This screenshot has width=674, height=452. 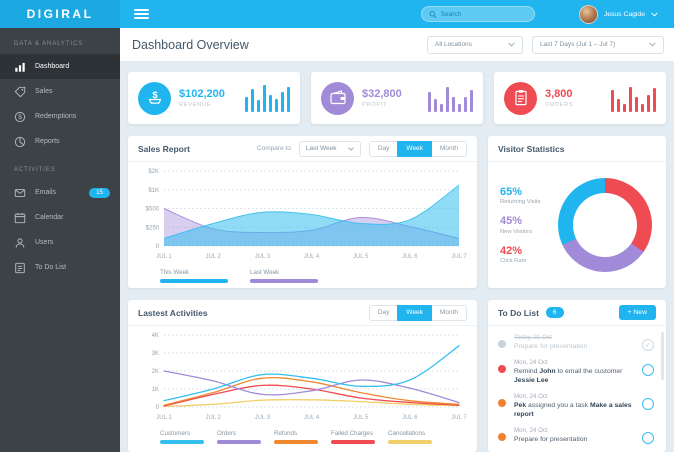 What do you see at coordinates (265, 272) in the screenshot?
I see `legend-label: Last Week` at bounding box center [265, 272].